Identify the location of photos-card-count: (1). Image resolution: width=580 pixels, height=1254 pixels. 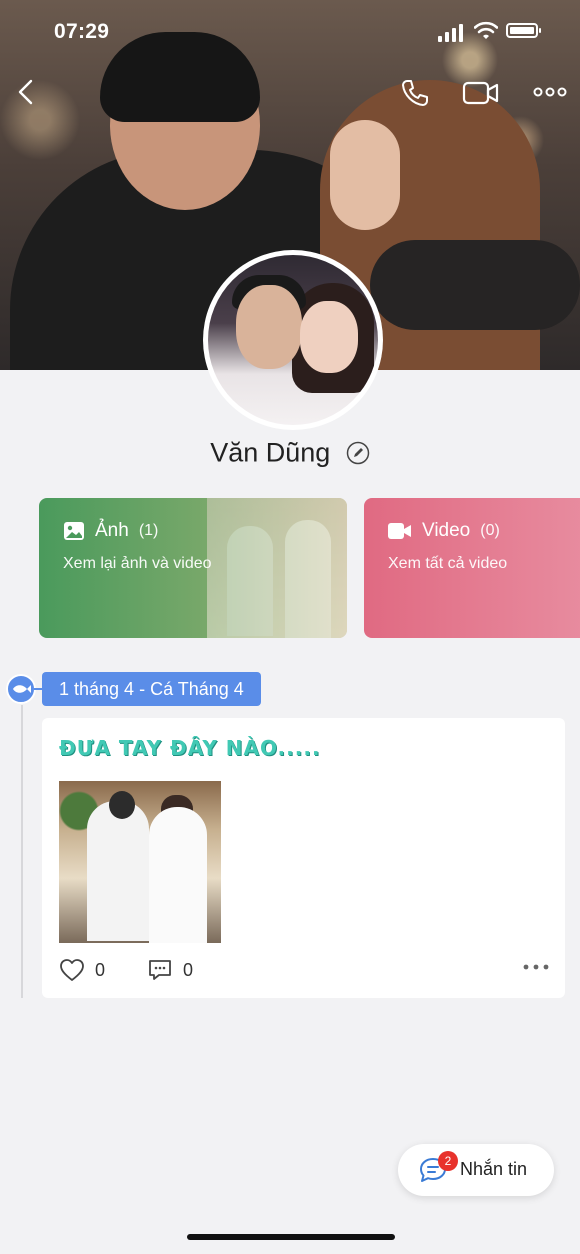
(148, 530).